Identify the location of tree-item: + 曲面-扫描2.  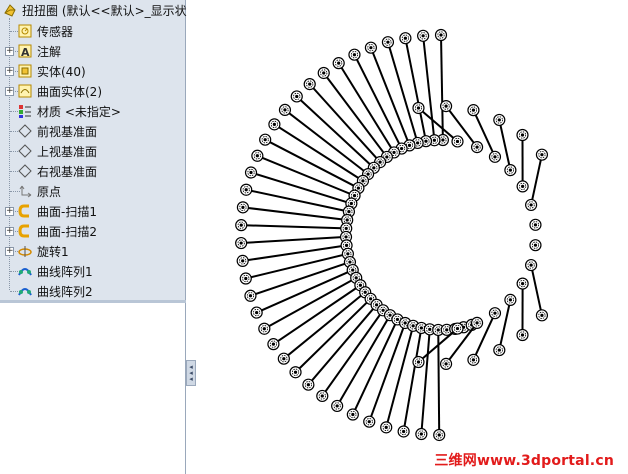
(51, 231).